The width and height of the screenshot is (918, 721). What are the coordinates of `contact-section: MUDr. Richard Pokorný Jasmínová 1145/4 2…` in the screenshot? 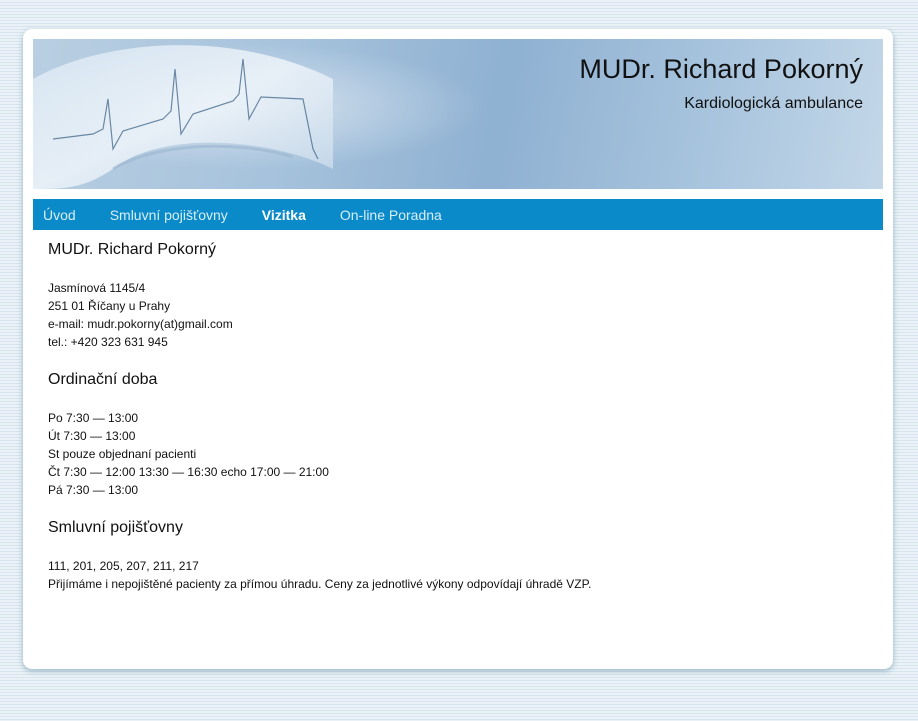 It's located at (458, 296).